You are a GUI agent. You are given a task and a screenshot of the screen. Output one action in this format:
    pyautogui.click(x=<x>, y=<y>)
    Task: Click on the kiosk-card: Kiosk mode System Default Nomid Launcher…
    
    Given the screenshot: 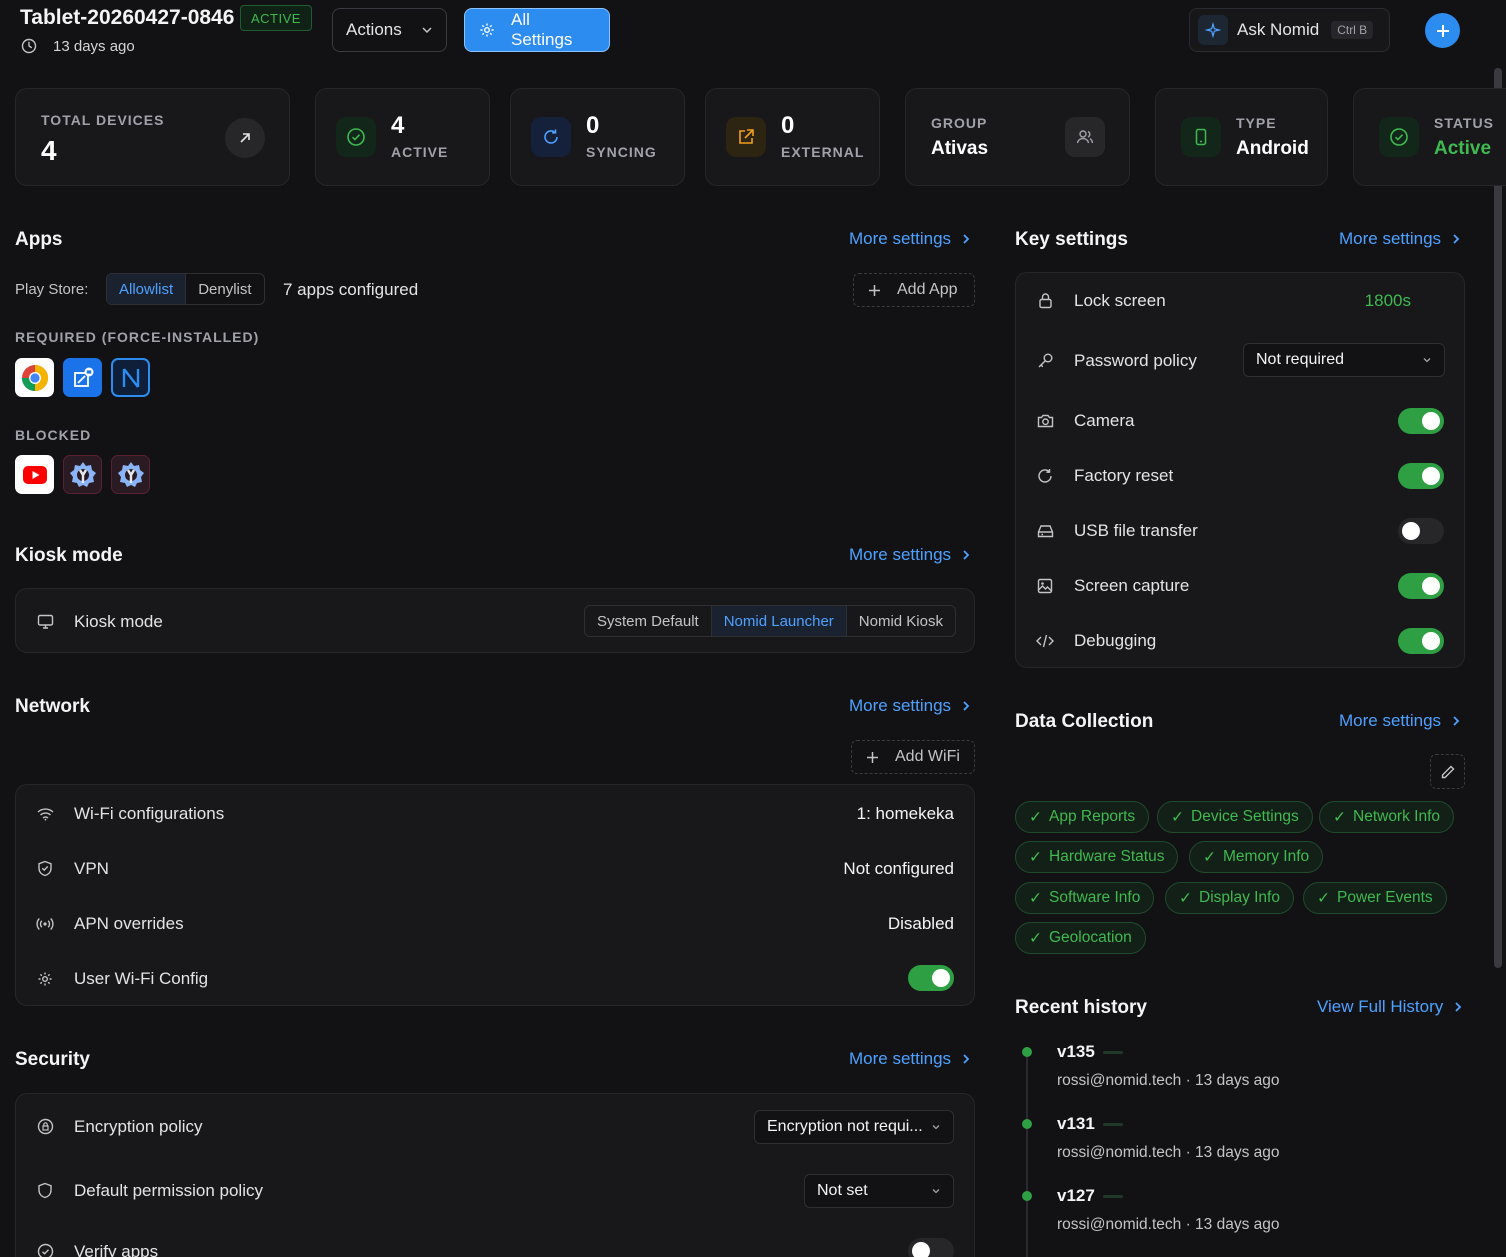 What is the action you would take?
    pyautogui.click(x=495, y=620)
    